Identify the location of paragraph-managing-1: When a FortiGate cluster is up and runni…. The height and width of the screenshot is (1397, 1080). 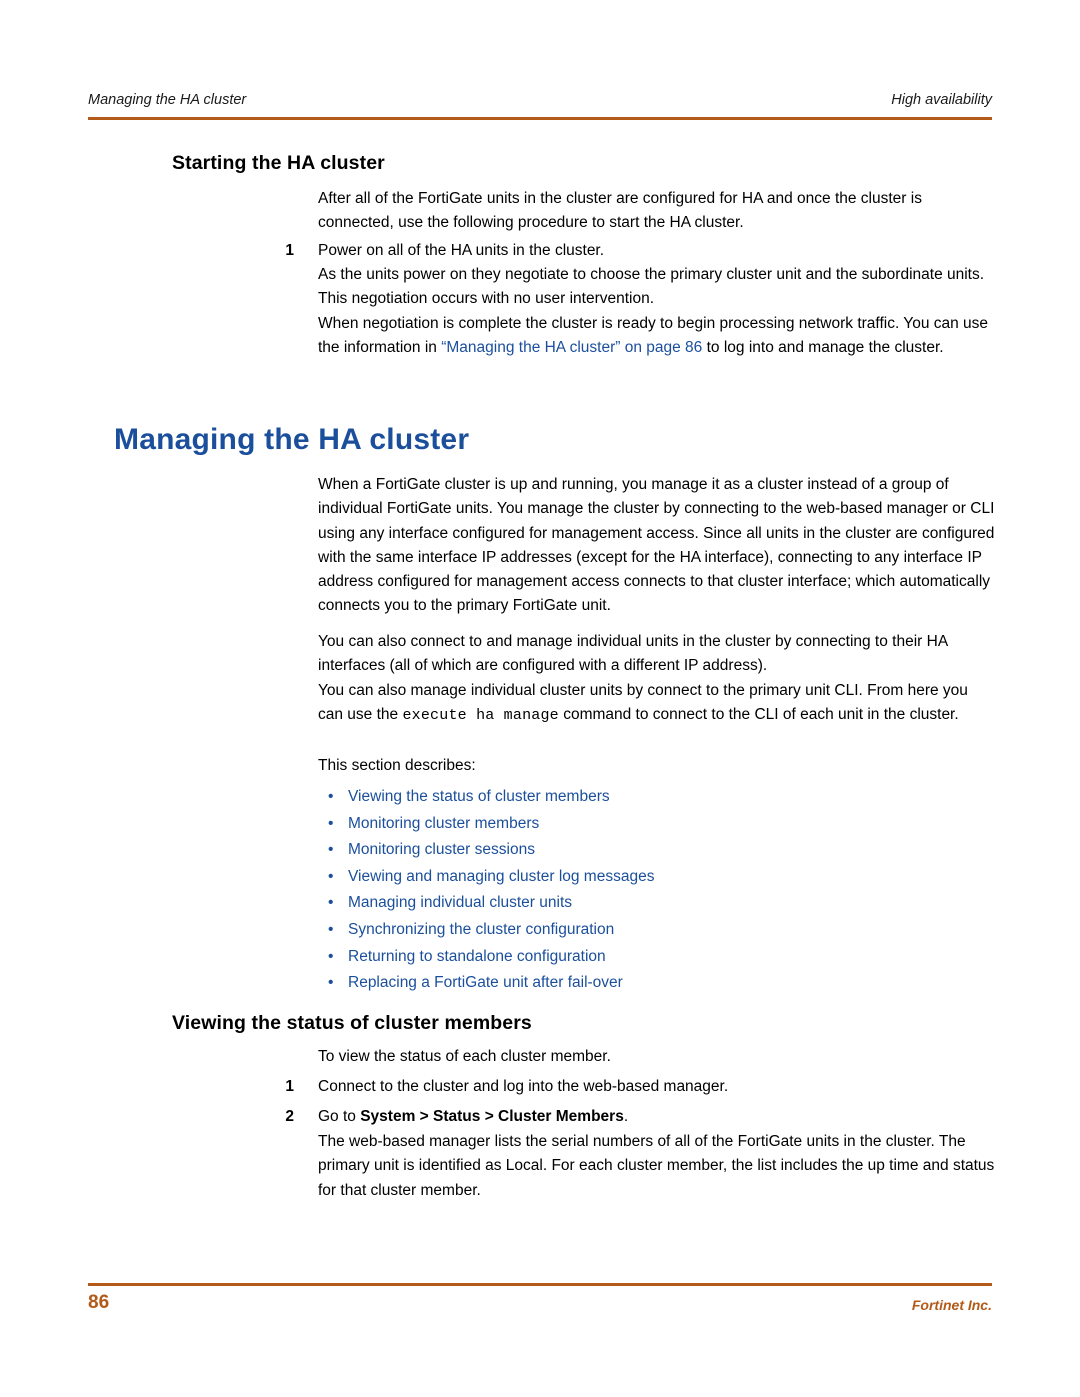
(656, 545).